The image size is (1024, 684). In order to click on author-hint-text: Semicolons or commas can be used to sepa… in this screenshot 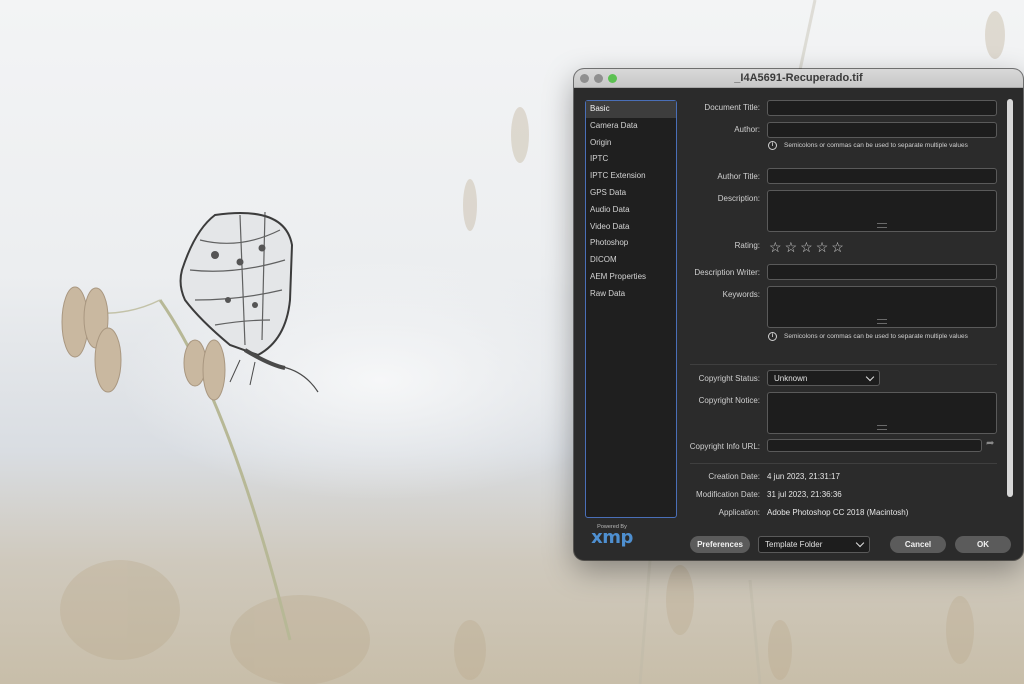, I will do `click(876, 145)`.